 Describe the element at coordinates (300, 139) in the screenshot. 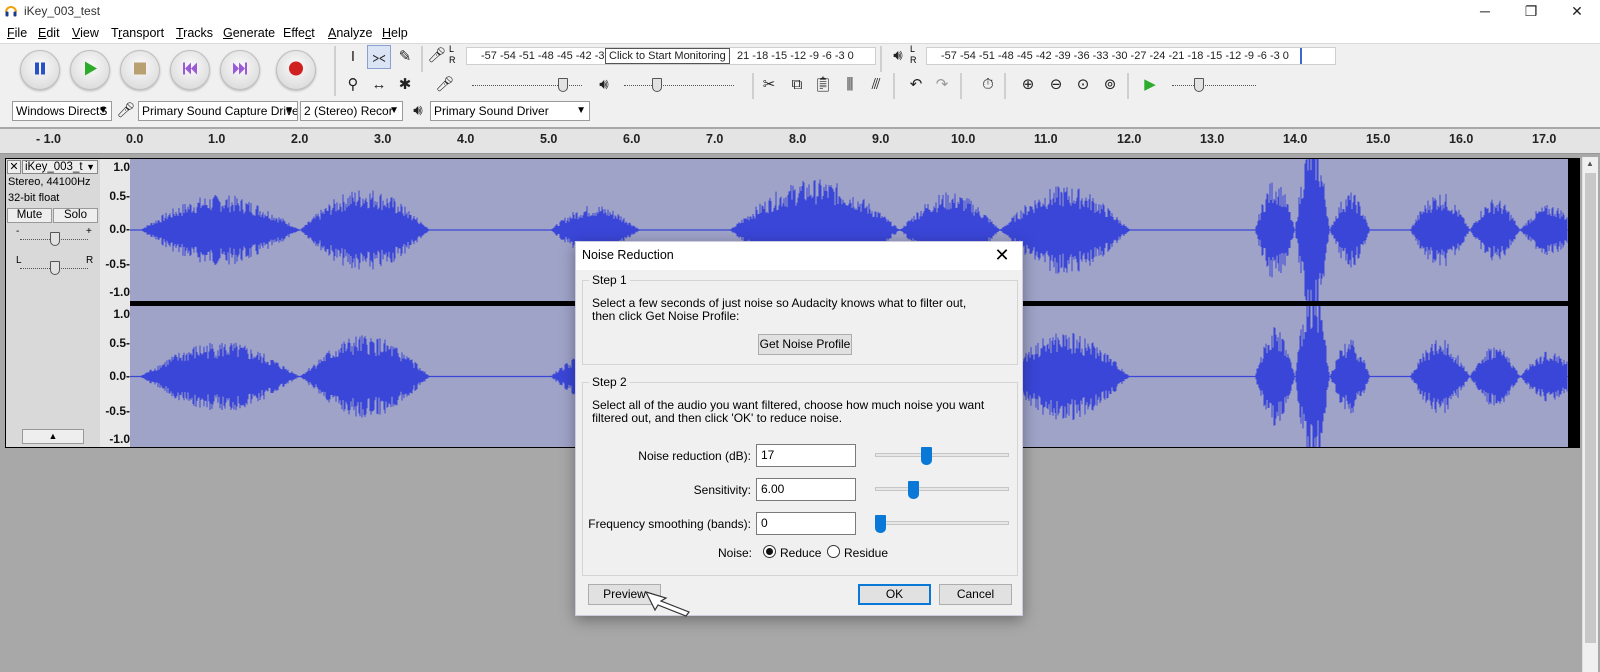

I see `ruler-tick: 2.0` at that location.